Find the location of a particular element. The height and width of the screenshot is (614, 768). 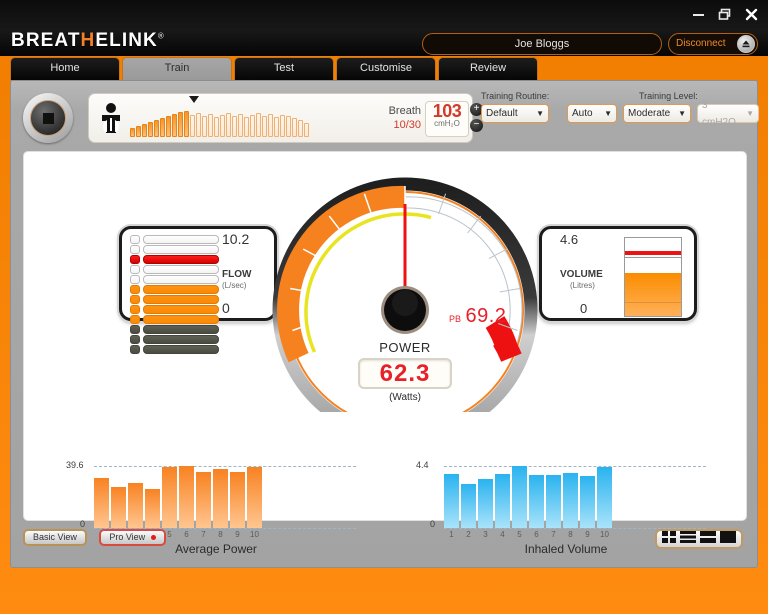

flow-title: FLOW is located at coordinates (237, 274).